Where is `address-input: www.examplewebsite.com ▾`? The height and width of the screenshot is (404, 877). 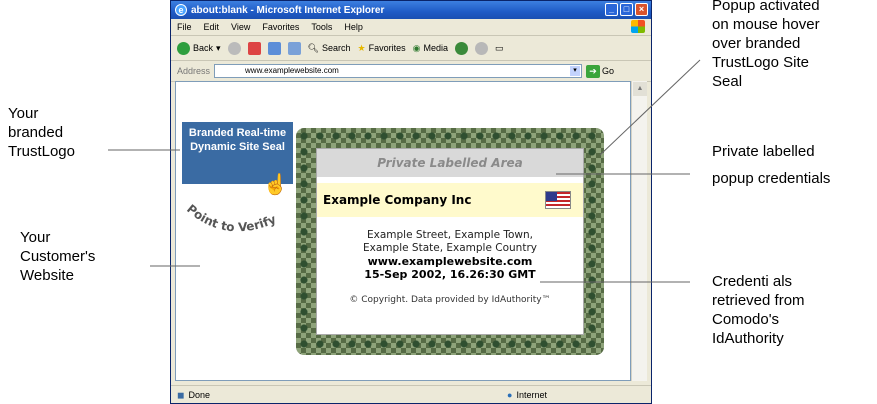
address-input: www.examplewebsite.com ▾ is located at coordinates (398, 71).